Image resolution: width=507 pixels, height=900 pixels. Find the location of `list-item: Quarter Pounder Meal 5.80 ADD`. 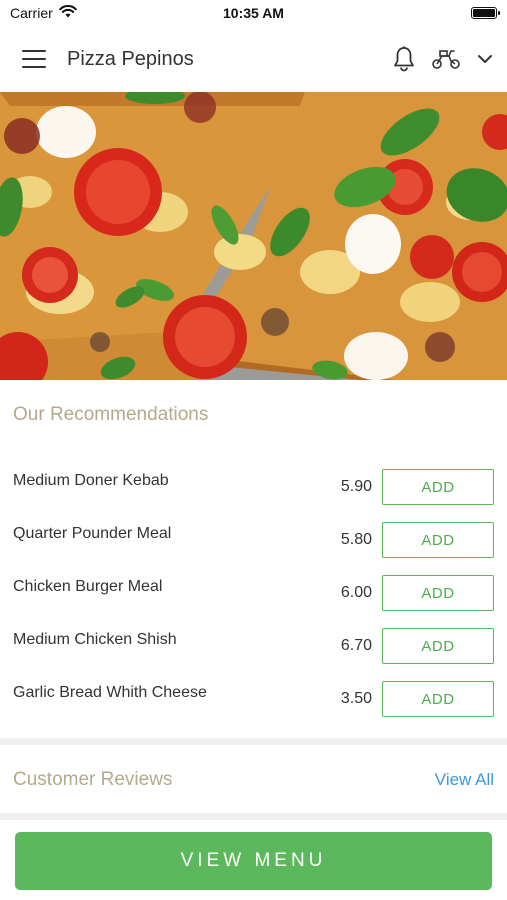

list-item: Quarter Pounder Meal 5.80 ADD is located at coordinates (253, 545).